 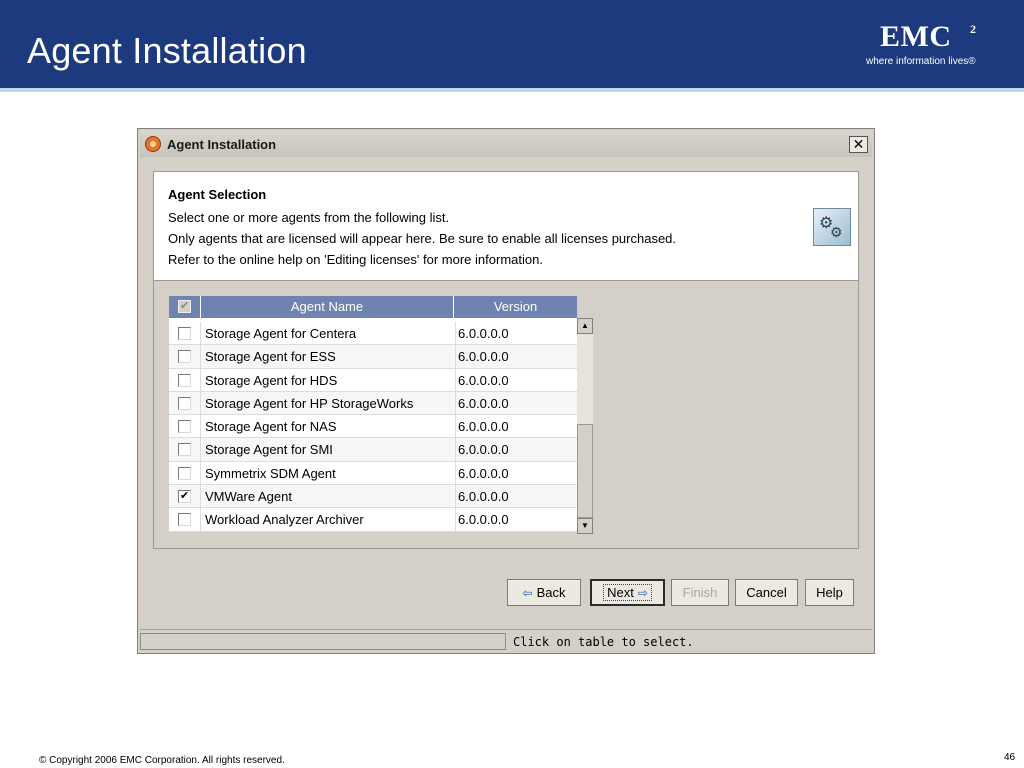 I want to click on table-row: Workload Analyzer Archiver 6.0.0.0.0, so click(x=373, y=520).